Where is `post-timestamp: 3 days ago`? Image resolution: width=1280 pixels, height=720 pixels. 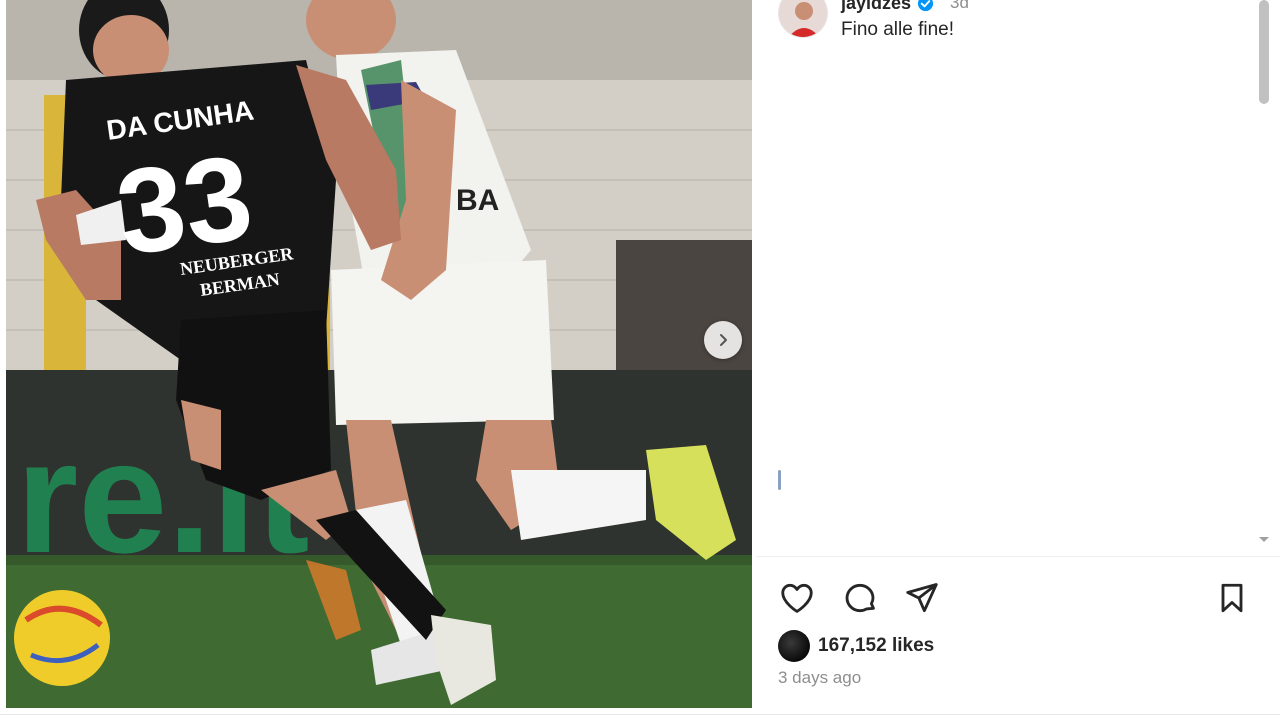
post-timestamp: 3 days ago is located at coordinates (819, 678).